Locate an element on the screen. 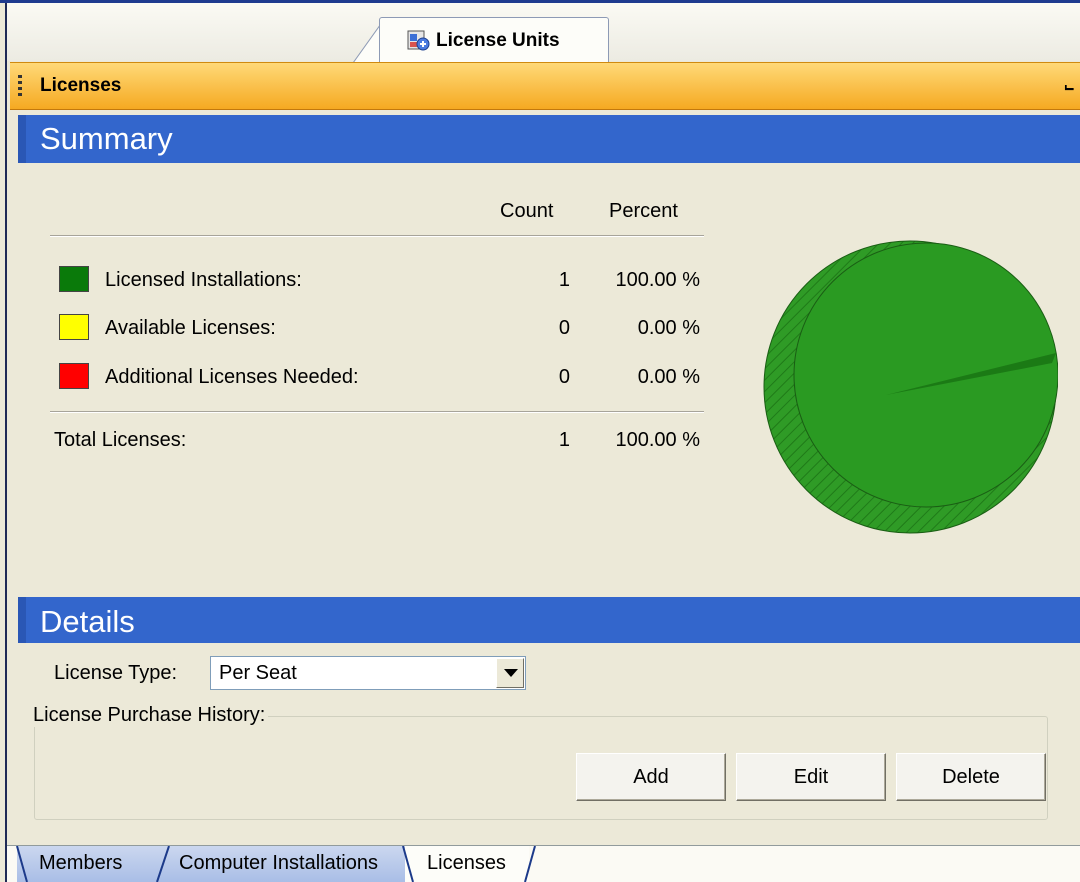 This screenshot has width=1080, height=882. dropdown-button is located at coordinates (510, 673).